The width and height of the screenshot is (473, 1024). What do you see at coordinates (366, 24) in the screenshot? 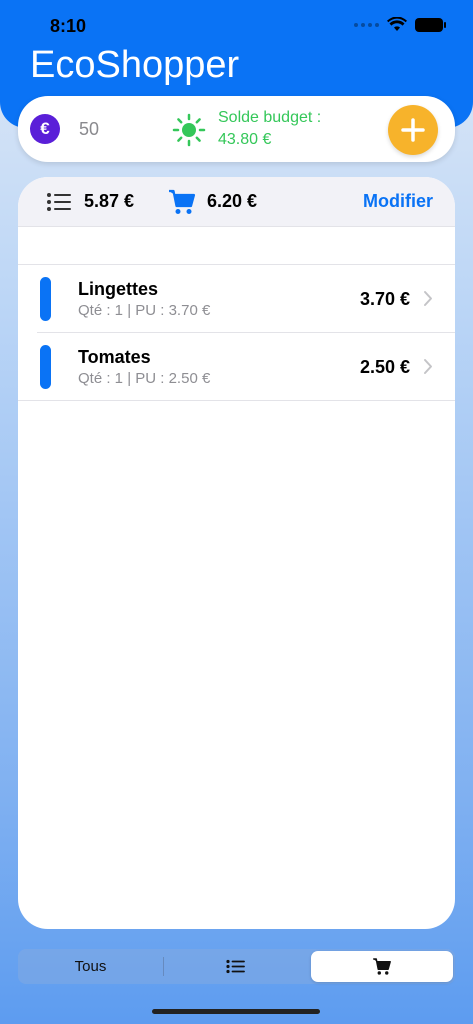
I see `cellular-signal-icon` at bounding box center [366, 24].